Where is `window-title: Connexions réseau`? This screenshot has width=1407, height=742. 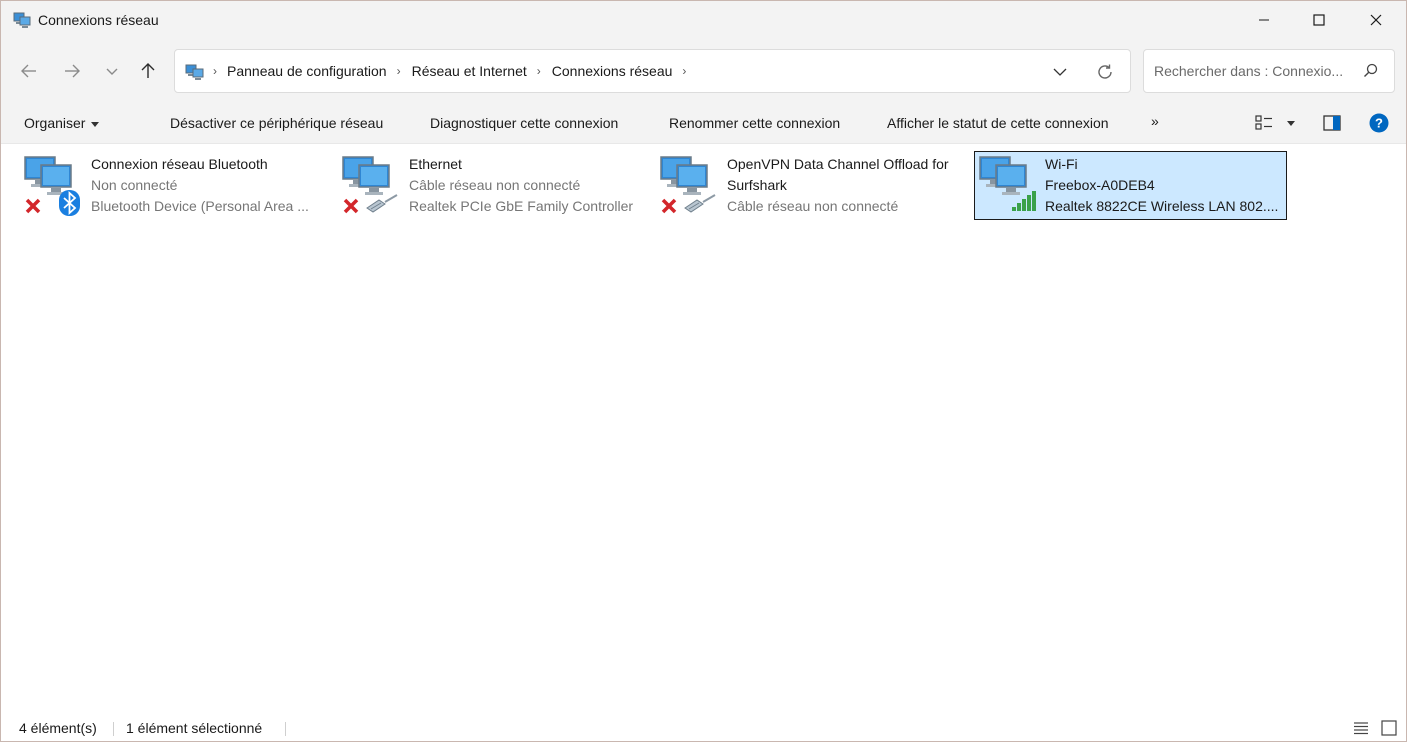
window-title: Connexions réseau is located at coordinates (98, 20).